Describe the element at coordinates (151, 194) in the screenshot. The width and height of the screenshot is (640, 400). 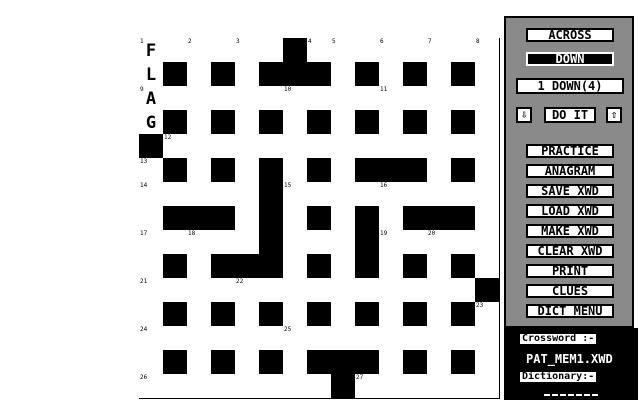
I see `grid-cell: 14` at that location.